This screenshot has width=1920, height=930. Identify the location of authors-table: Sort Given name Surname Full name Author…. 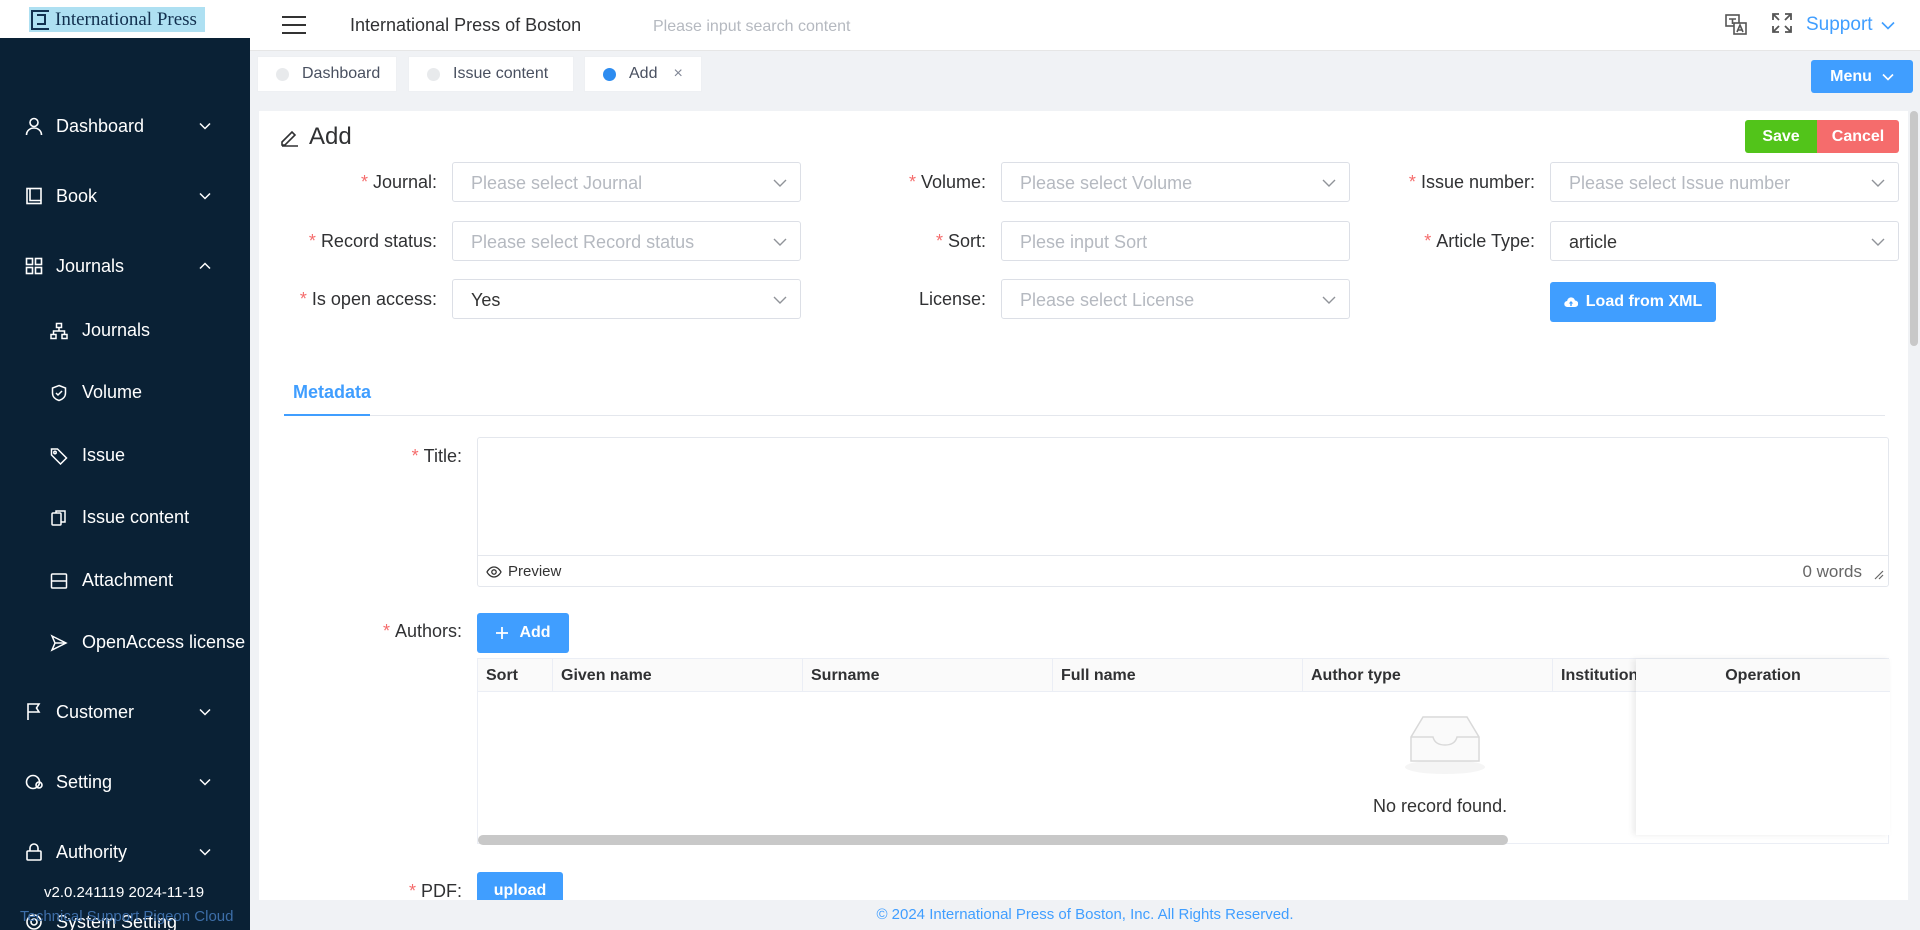
(1183, 751).